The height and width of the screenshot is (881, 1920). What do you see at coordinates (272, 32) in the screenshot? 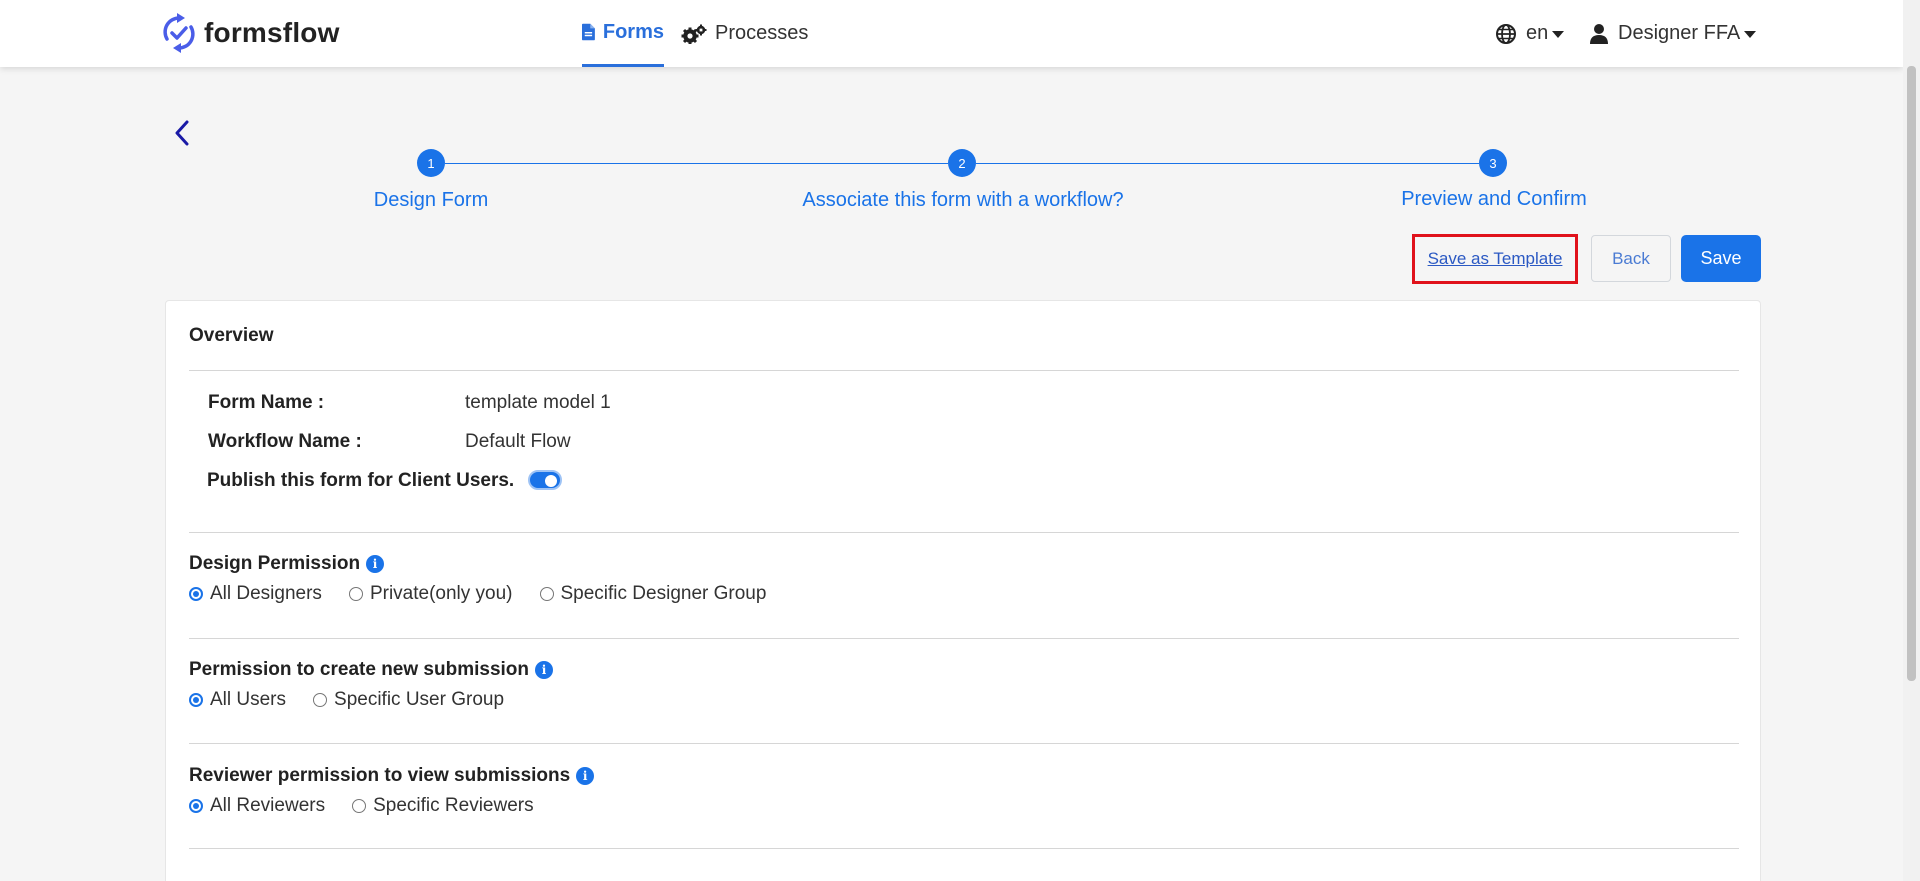
I see `brand-name: formsflow` at bounding box center [272, 32].